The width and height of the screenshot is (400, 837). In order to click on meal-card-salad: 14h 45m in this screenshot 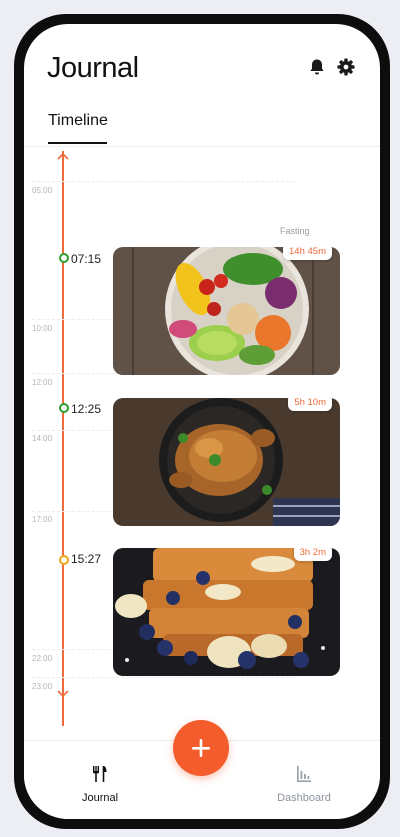, I will do `click(226, 311)`.